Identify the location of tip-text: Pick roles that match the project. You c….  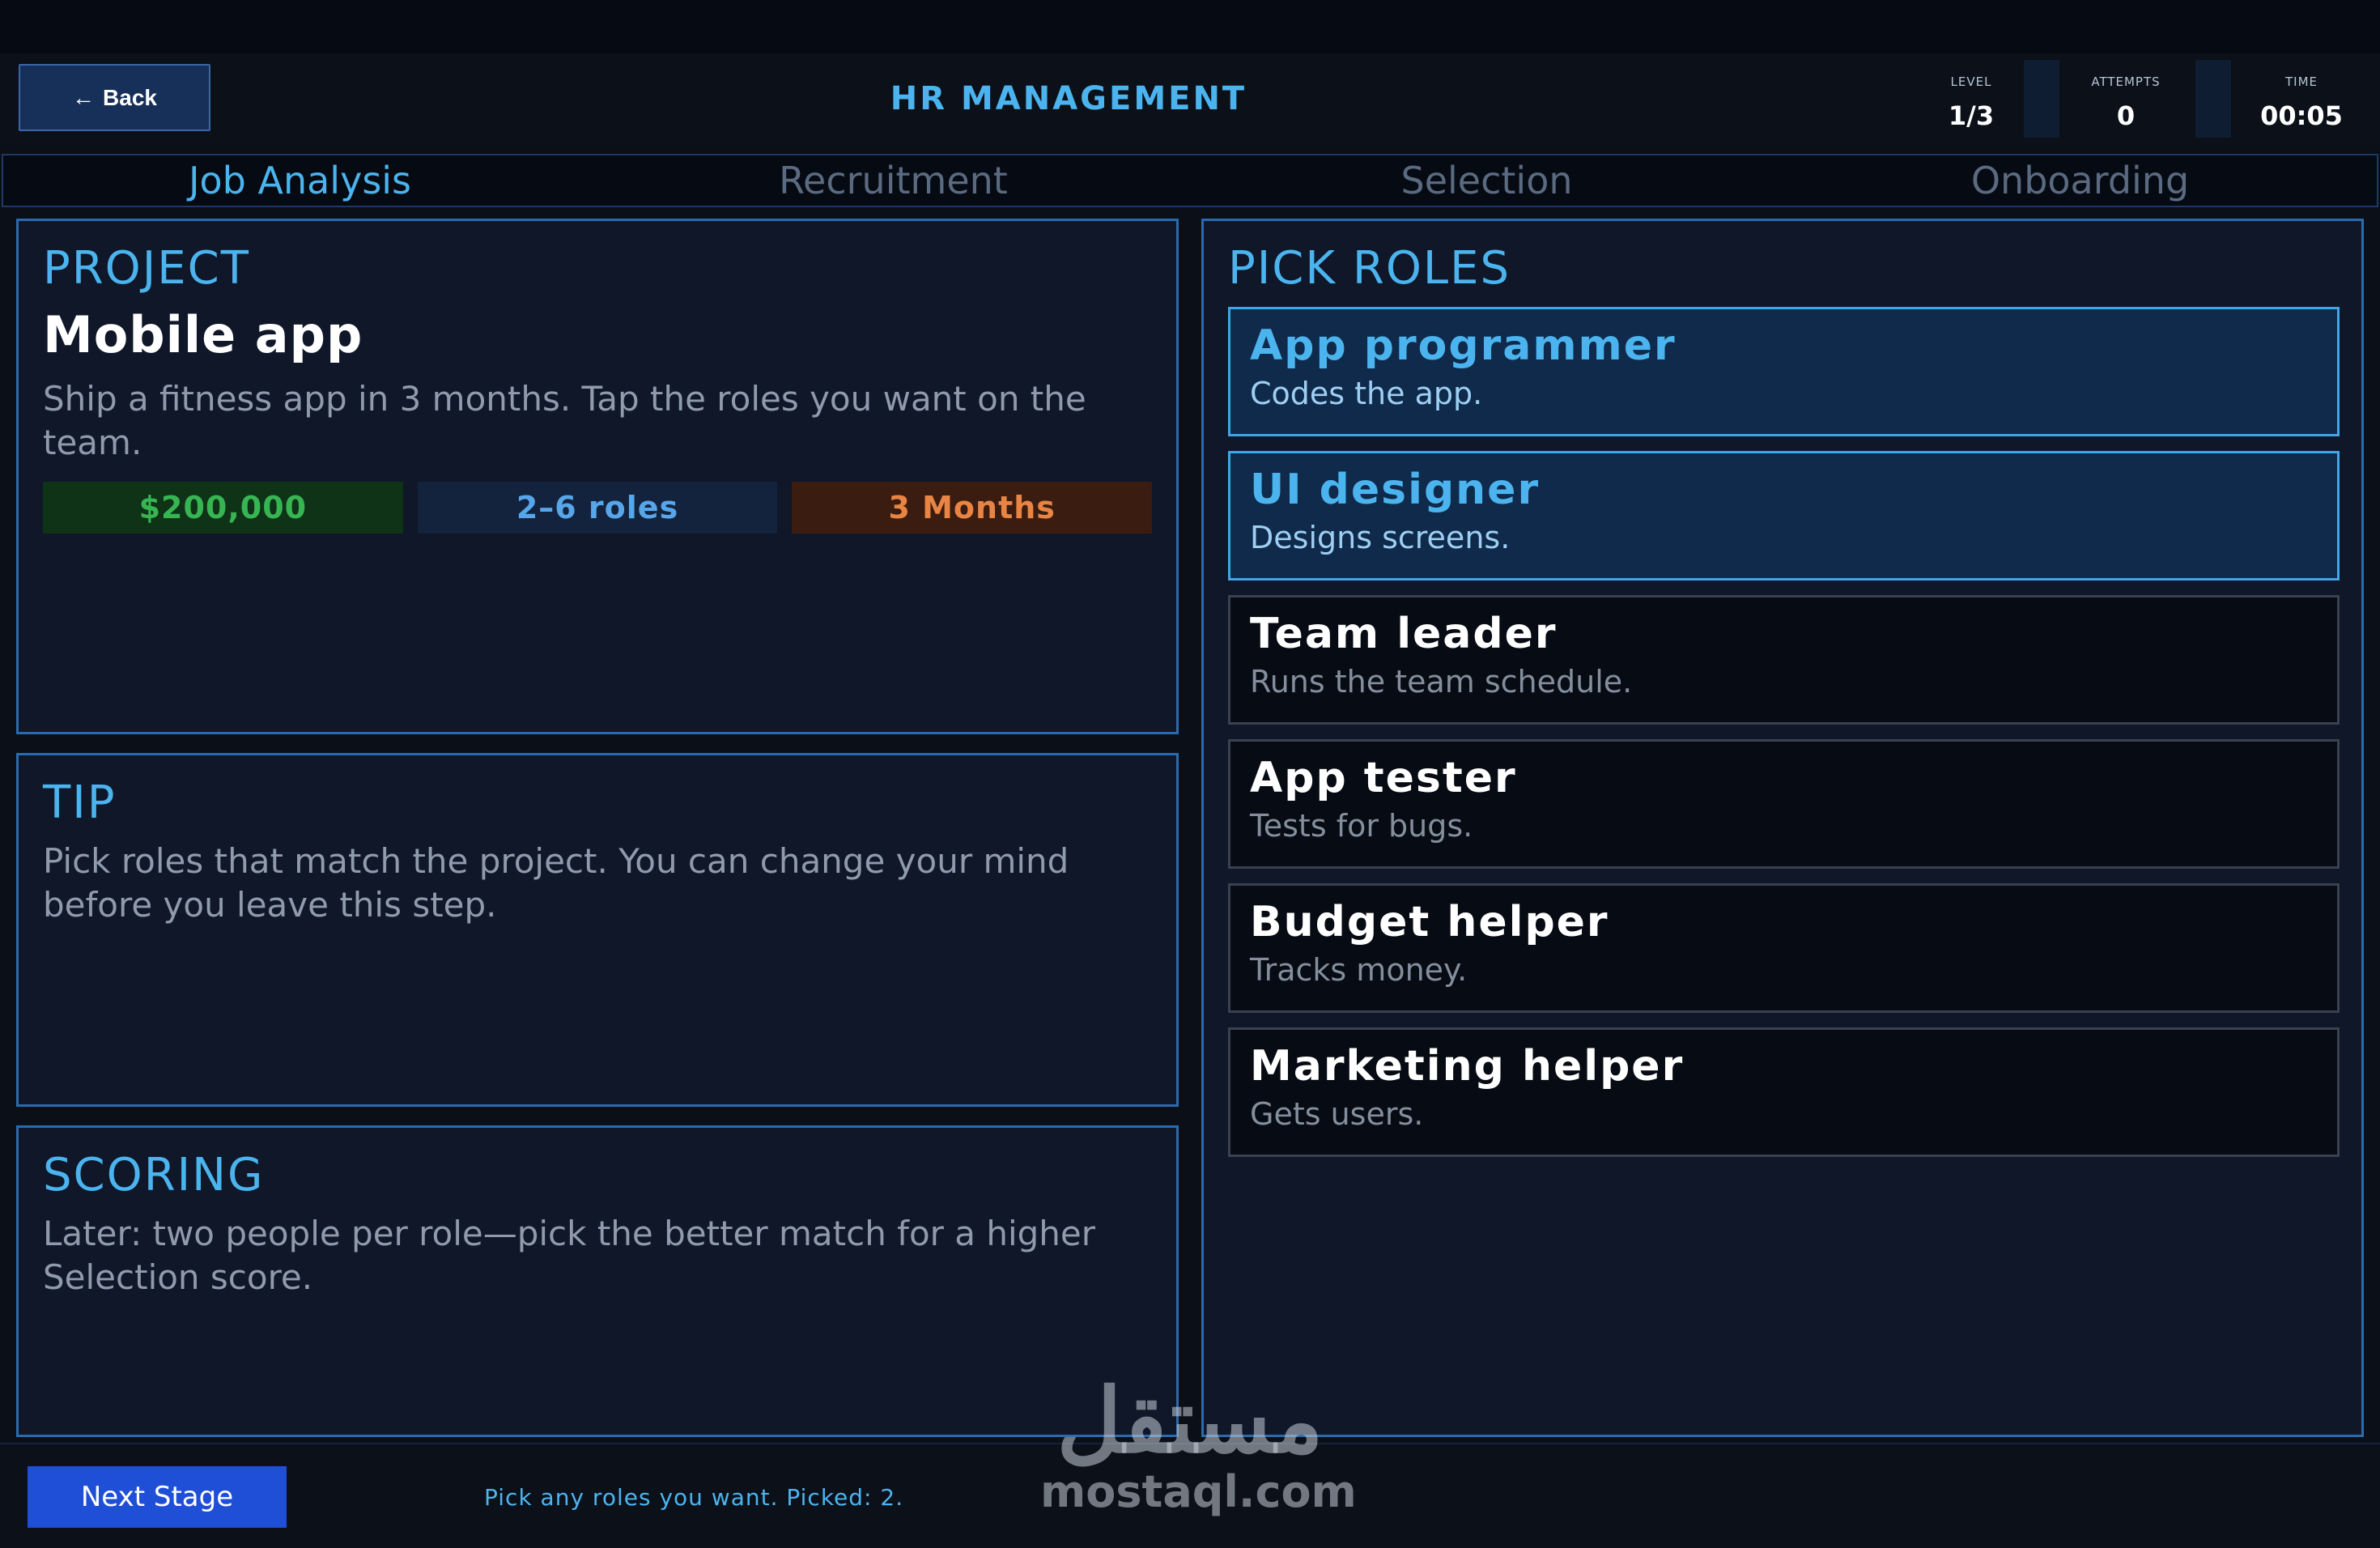
(556, 882).